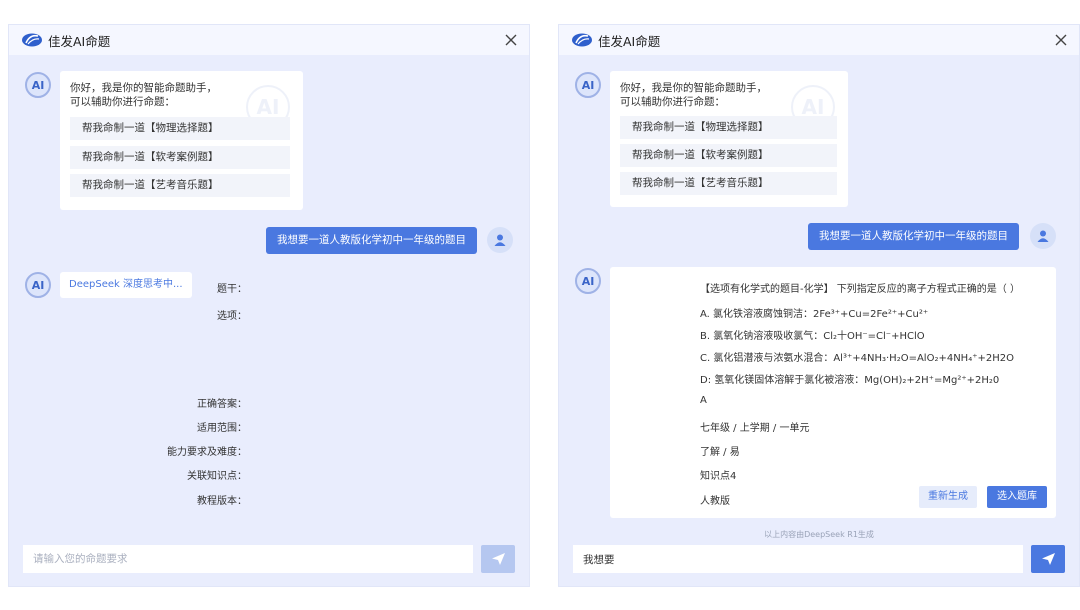 This screenshot has width=1080, height=610. What do you see at coordinates (718, 476) in the screenshot?
I see `knowledge-value: 知识点4` at bounding box center [718, 476].